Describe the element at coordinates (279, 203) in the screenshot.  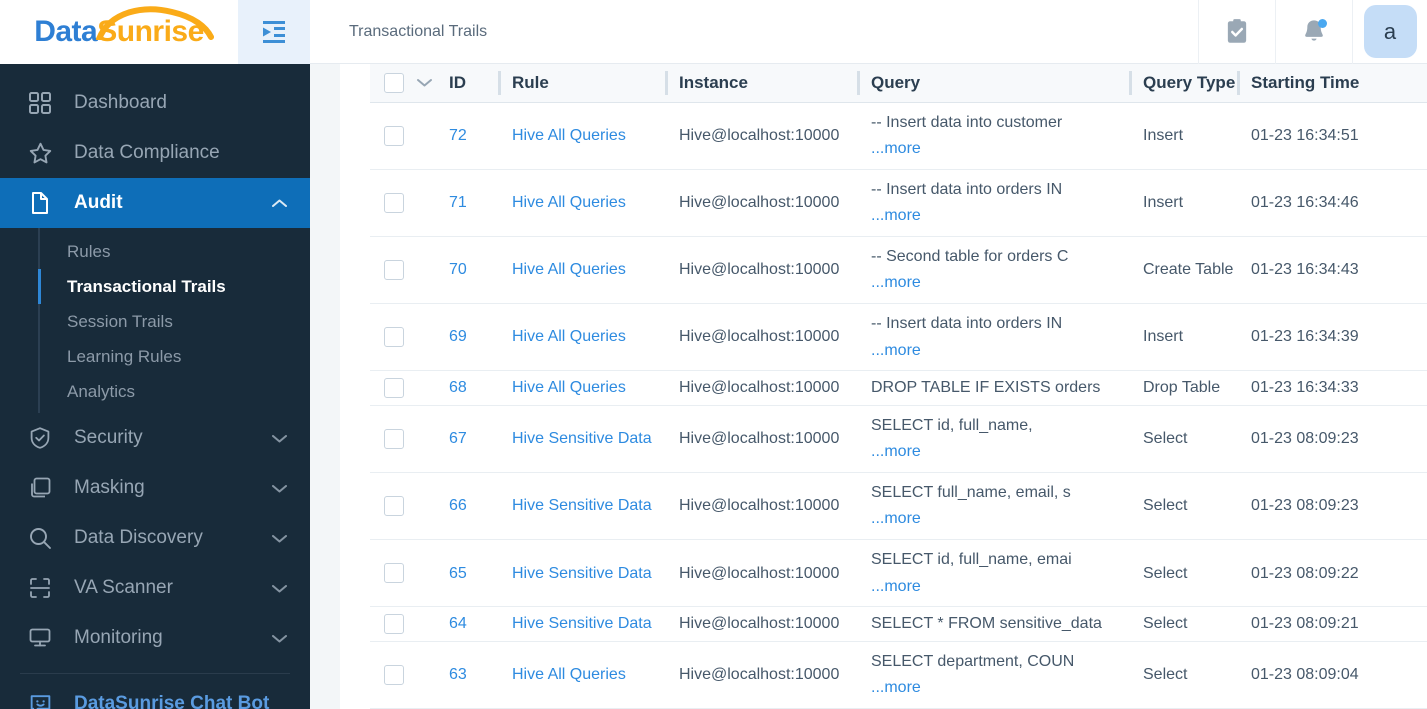
I see `chevron-up-icon` at that location.